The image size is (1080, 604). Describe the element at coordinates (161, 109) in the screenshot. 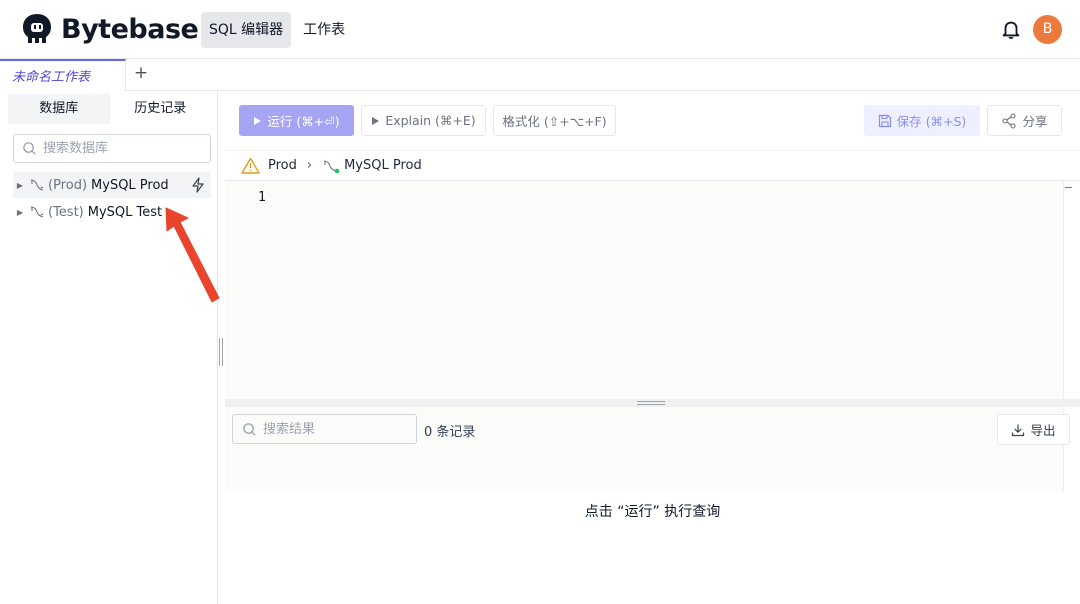

I see `sidebar-tab-history: 历史记录` at that location.